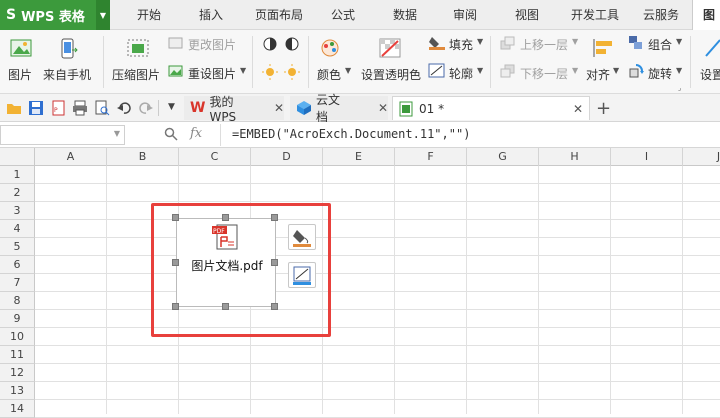  Describe the element at coordinates (211, 15) in the screenshot. I see `tab-insert: 插入` at that location.